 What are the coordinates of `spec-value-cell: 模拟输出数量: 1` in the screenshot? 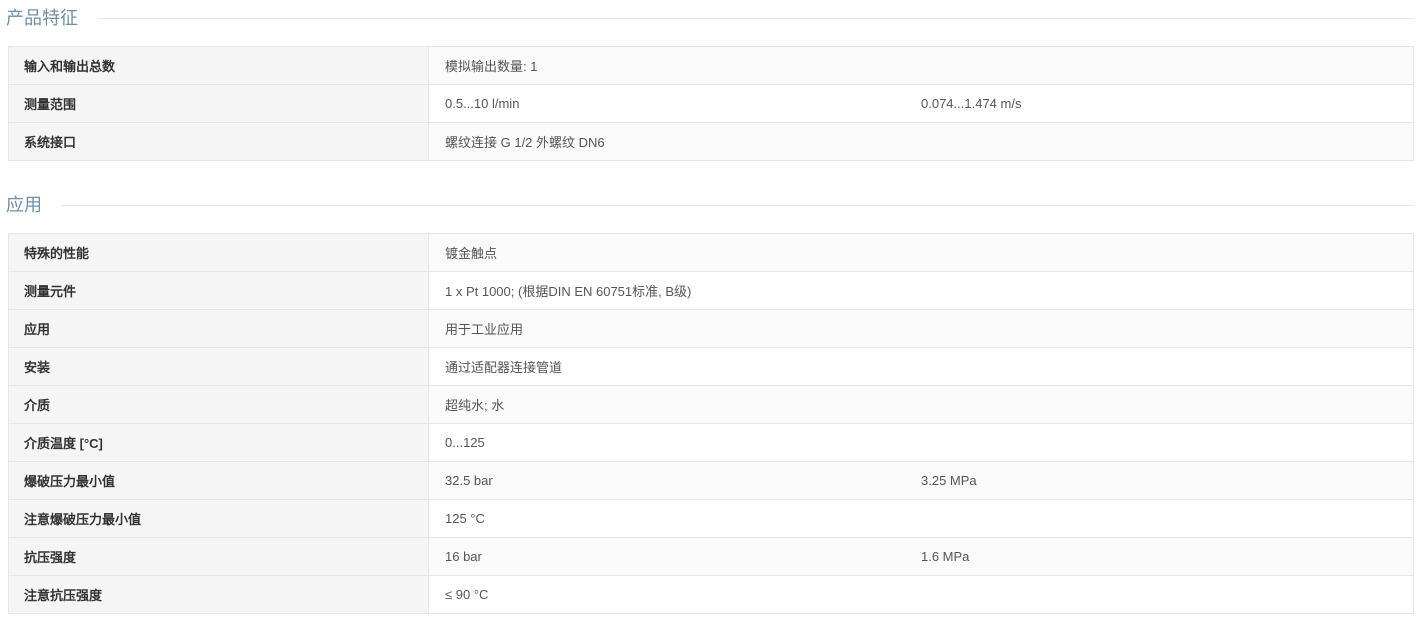 It's located at (921, 65).